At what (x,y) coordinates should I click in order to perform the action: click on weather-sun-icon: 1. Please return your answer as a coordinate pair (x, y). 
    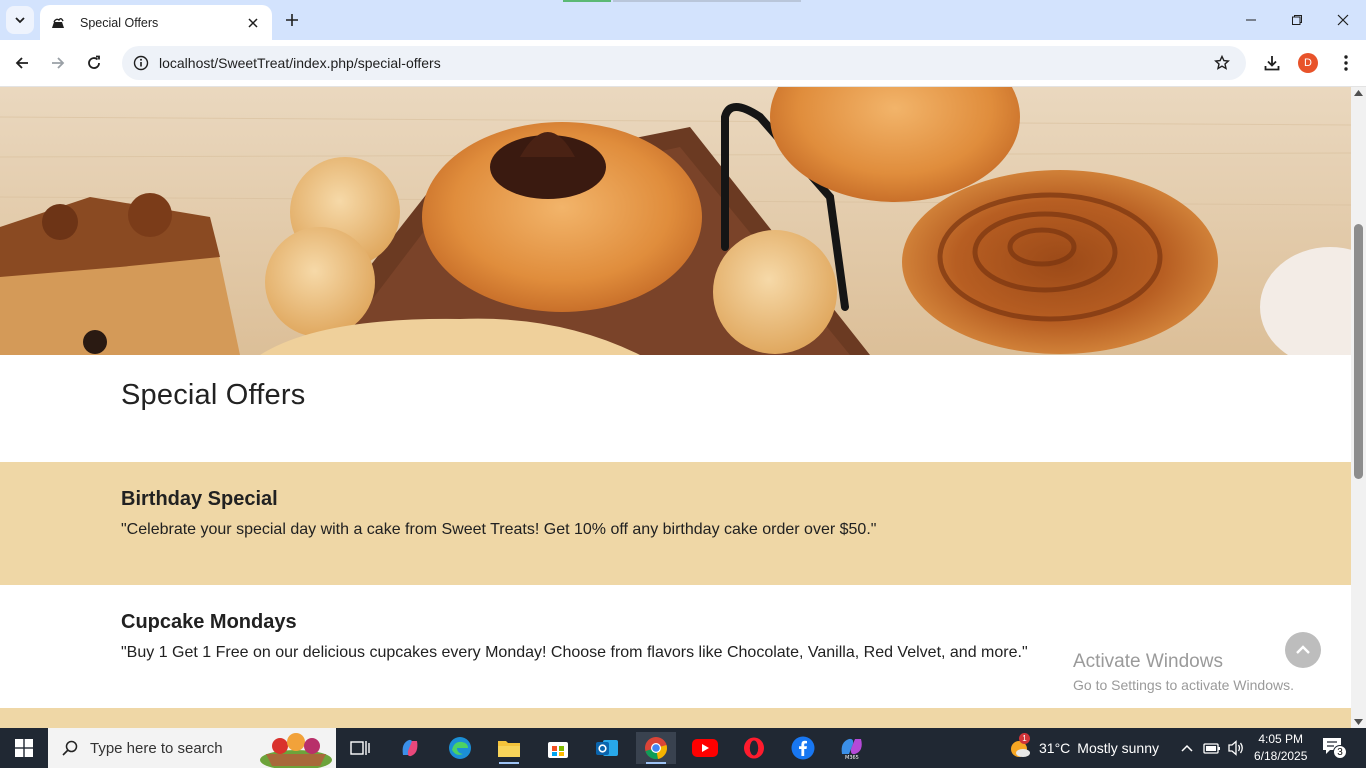
    Looking at the image, I should click on (1020, 746).